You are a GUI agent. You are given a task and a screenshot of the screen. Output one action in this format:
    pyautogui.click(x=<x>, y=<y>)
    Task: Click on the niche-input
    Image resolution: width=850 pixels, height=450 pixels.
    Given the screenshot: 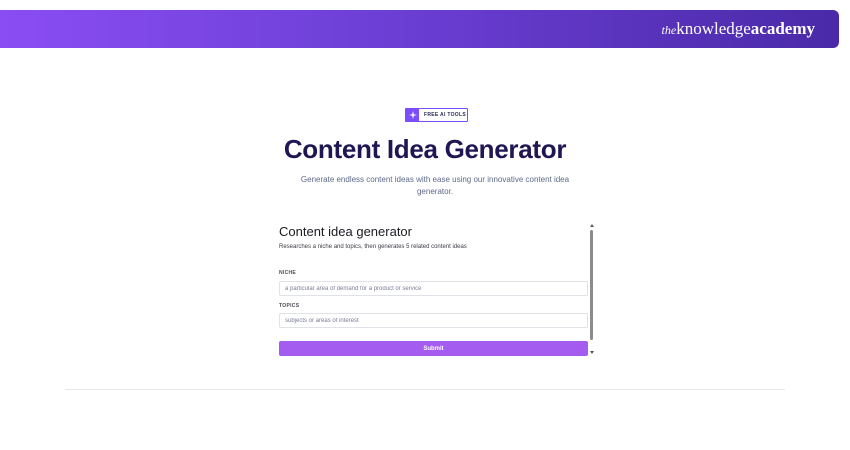 What is the action you would take?
    pyautogui.click(x=433, y=288)
    